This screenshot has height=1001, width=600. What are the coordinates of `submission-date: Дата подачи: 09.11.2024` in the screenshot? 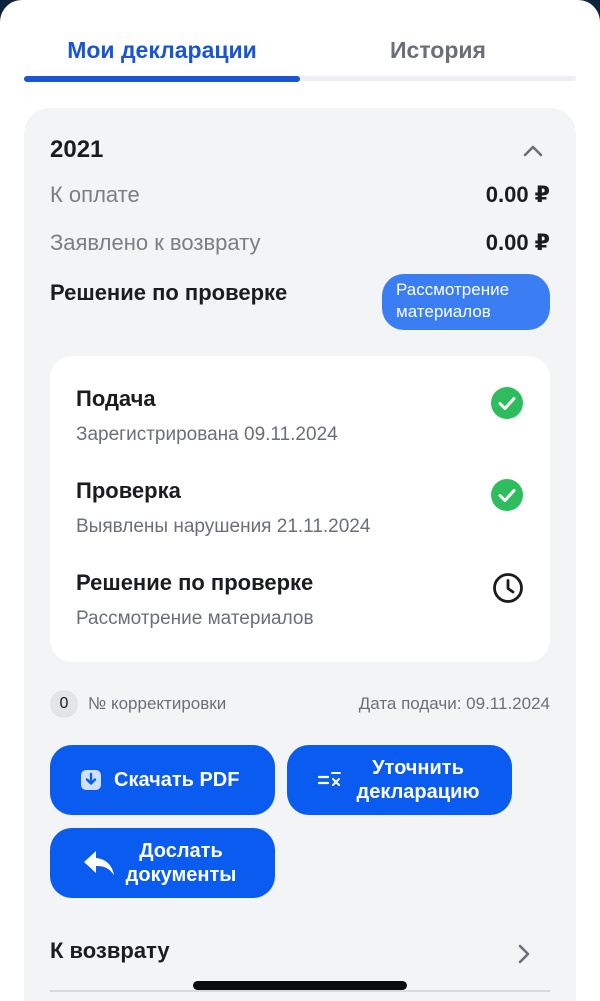 It's located at (454, 703).